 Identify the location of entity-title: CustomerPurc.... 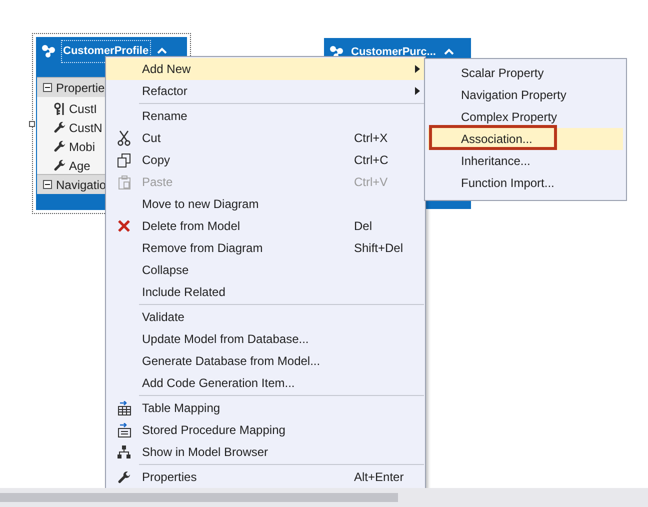
(393, 52).